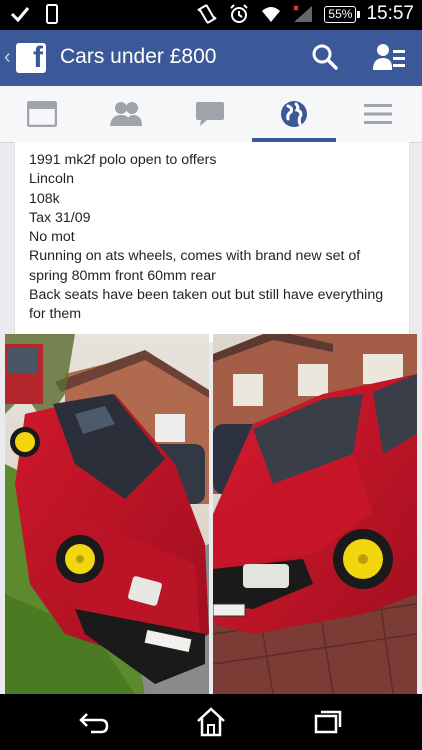 This screenshot has width=422, height=750. I want to click on globe-icon, so click(294, 114).